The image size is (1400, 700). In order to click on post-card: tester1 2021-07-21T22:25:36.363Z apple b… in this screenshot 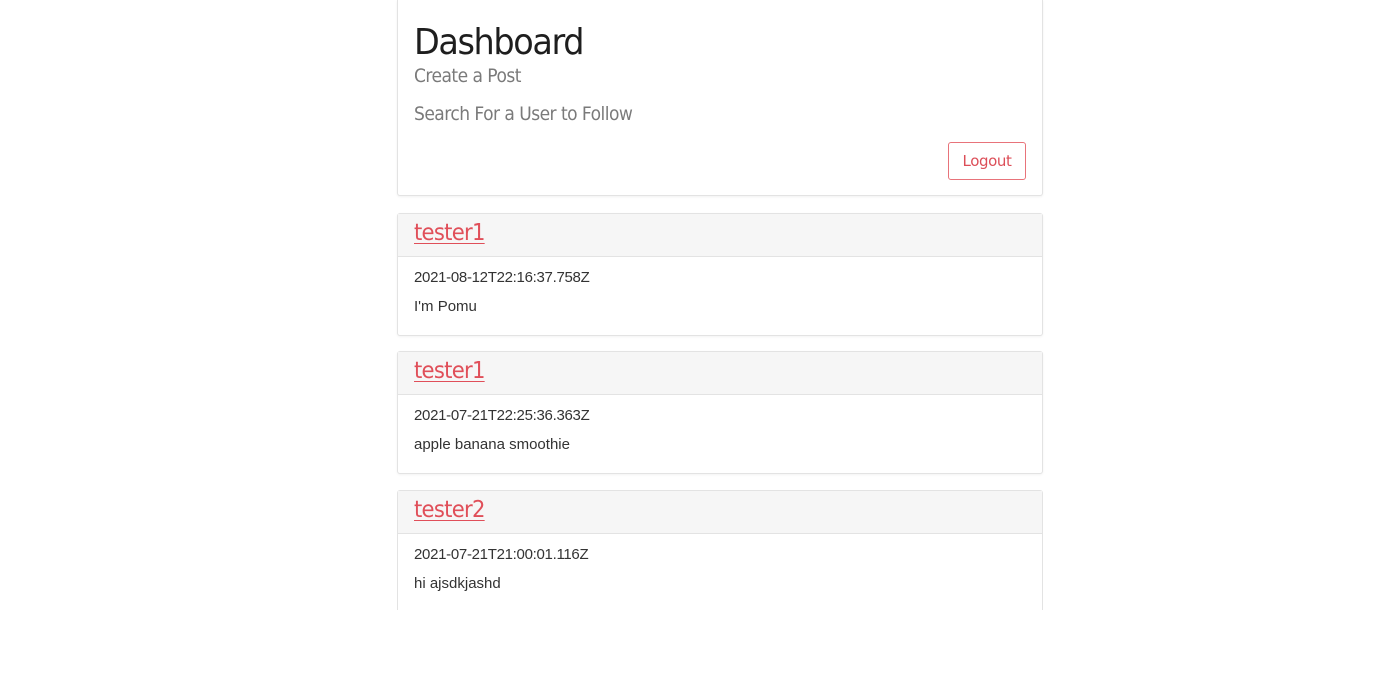, I will do `click(720, 412)`.